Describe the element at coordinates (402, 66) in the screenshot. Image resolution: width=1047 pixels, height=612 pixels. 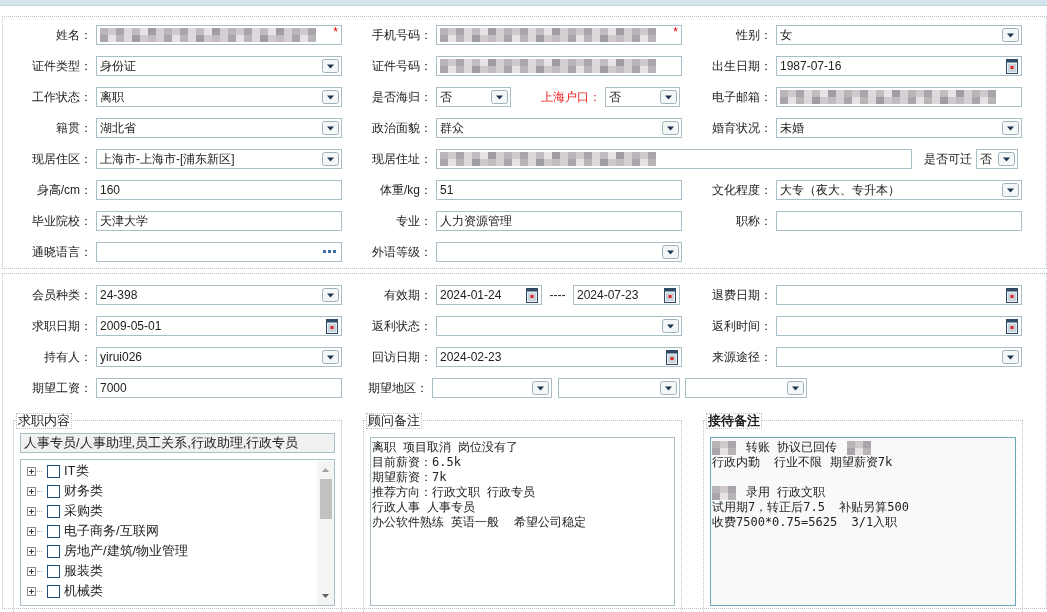
I see `field-label: 证件号码：` at that location.